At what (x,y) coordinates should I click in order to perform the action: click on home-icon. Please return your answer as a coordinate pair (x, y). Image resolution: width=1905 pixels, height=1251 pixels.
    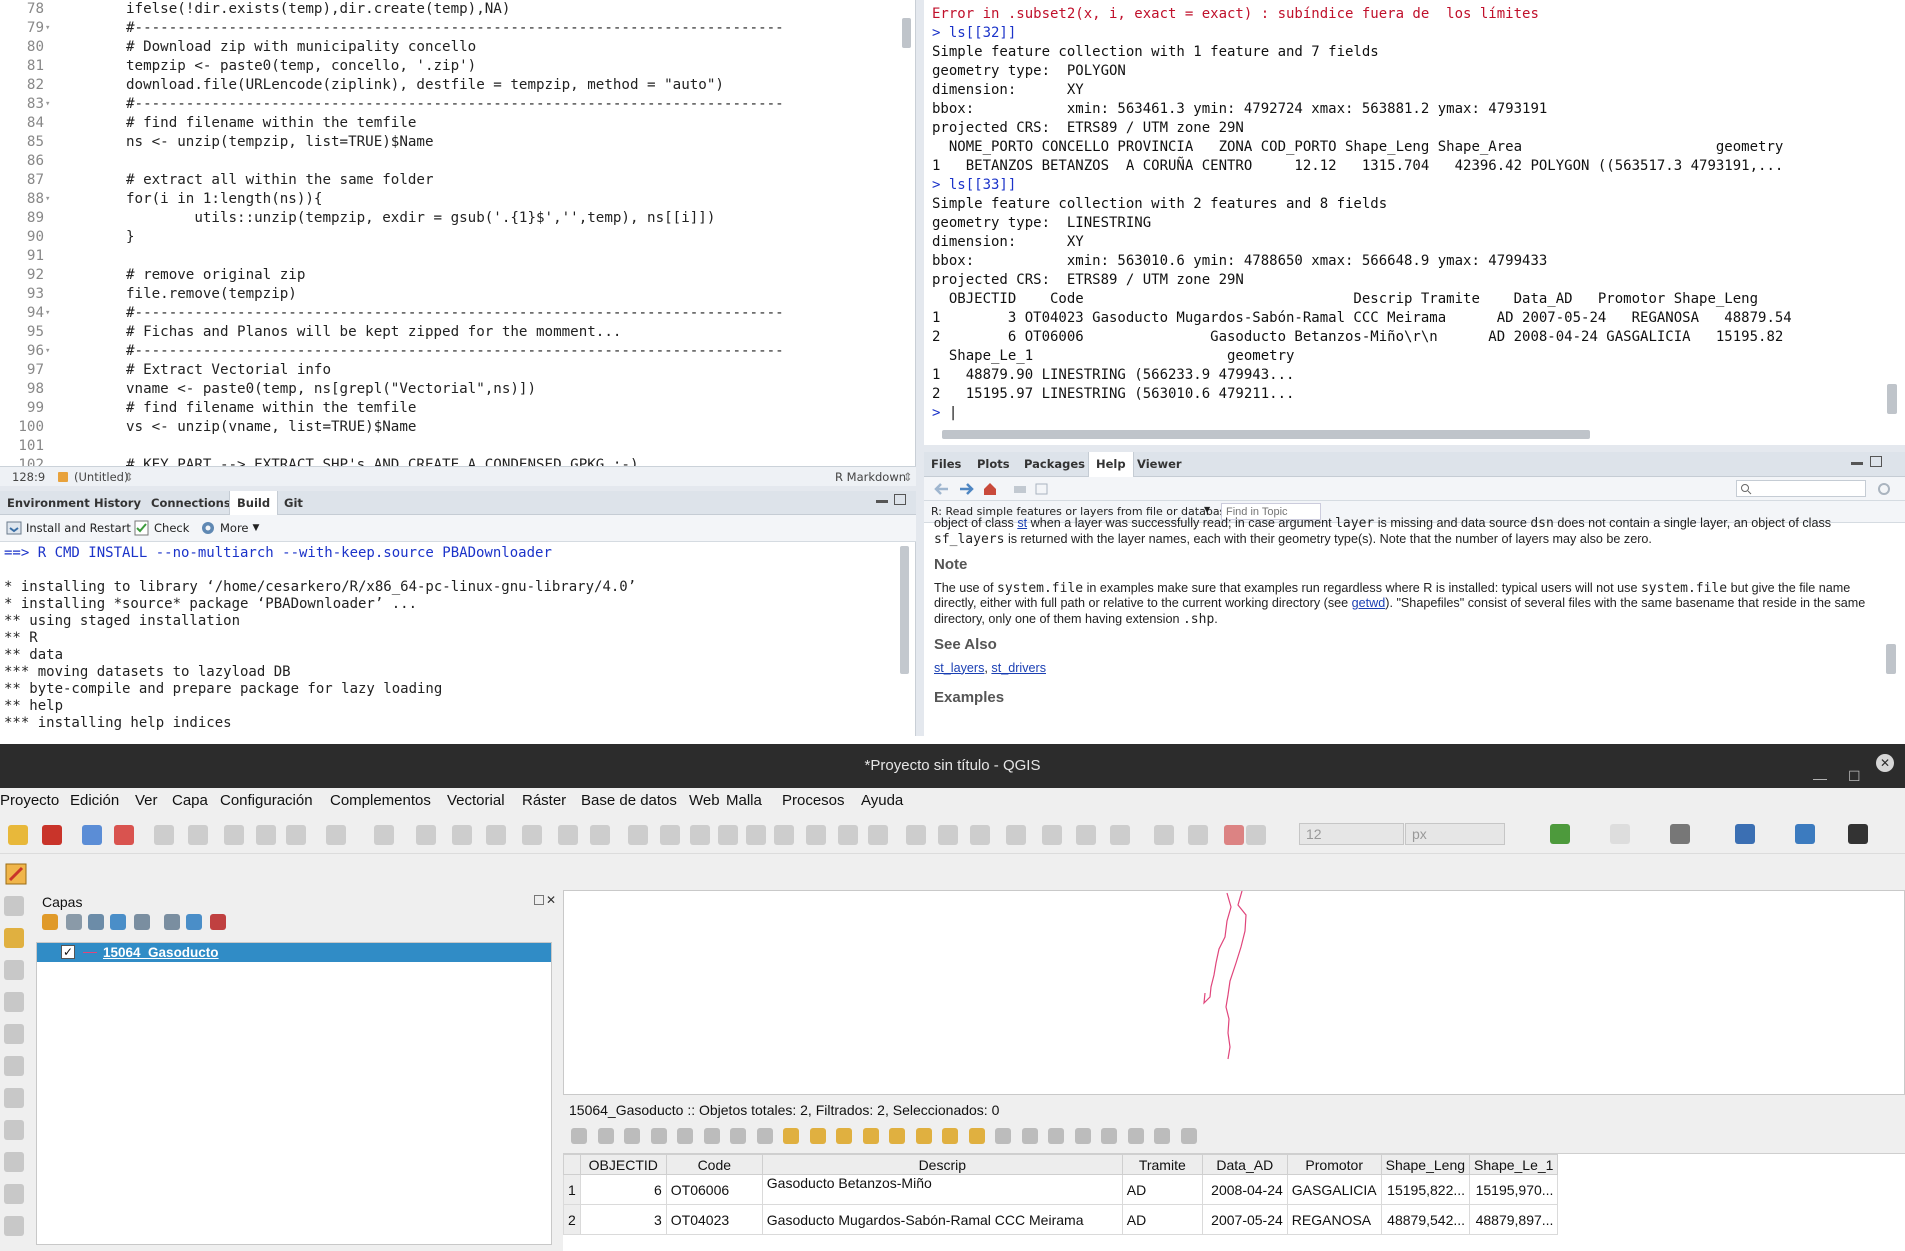
    Looking at the image, I should click on (990, 489).